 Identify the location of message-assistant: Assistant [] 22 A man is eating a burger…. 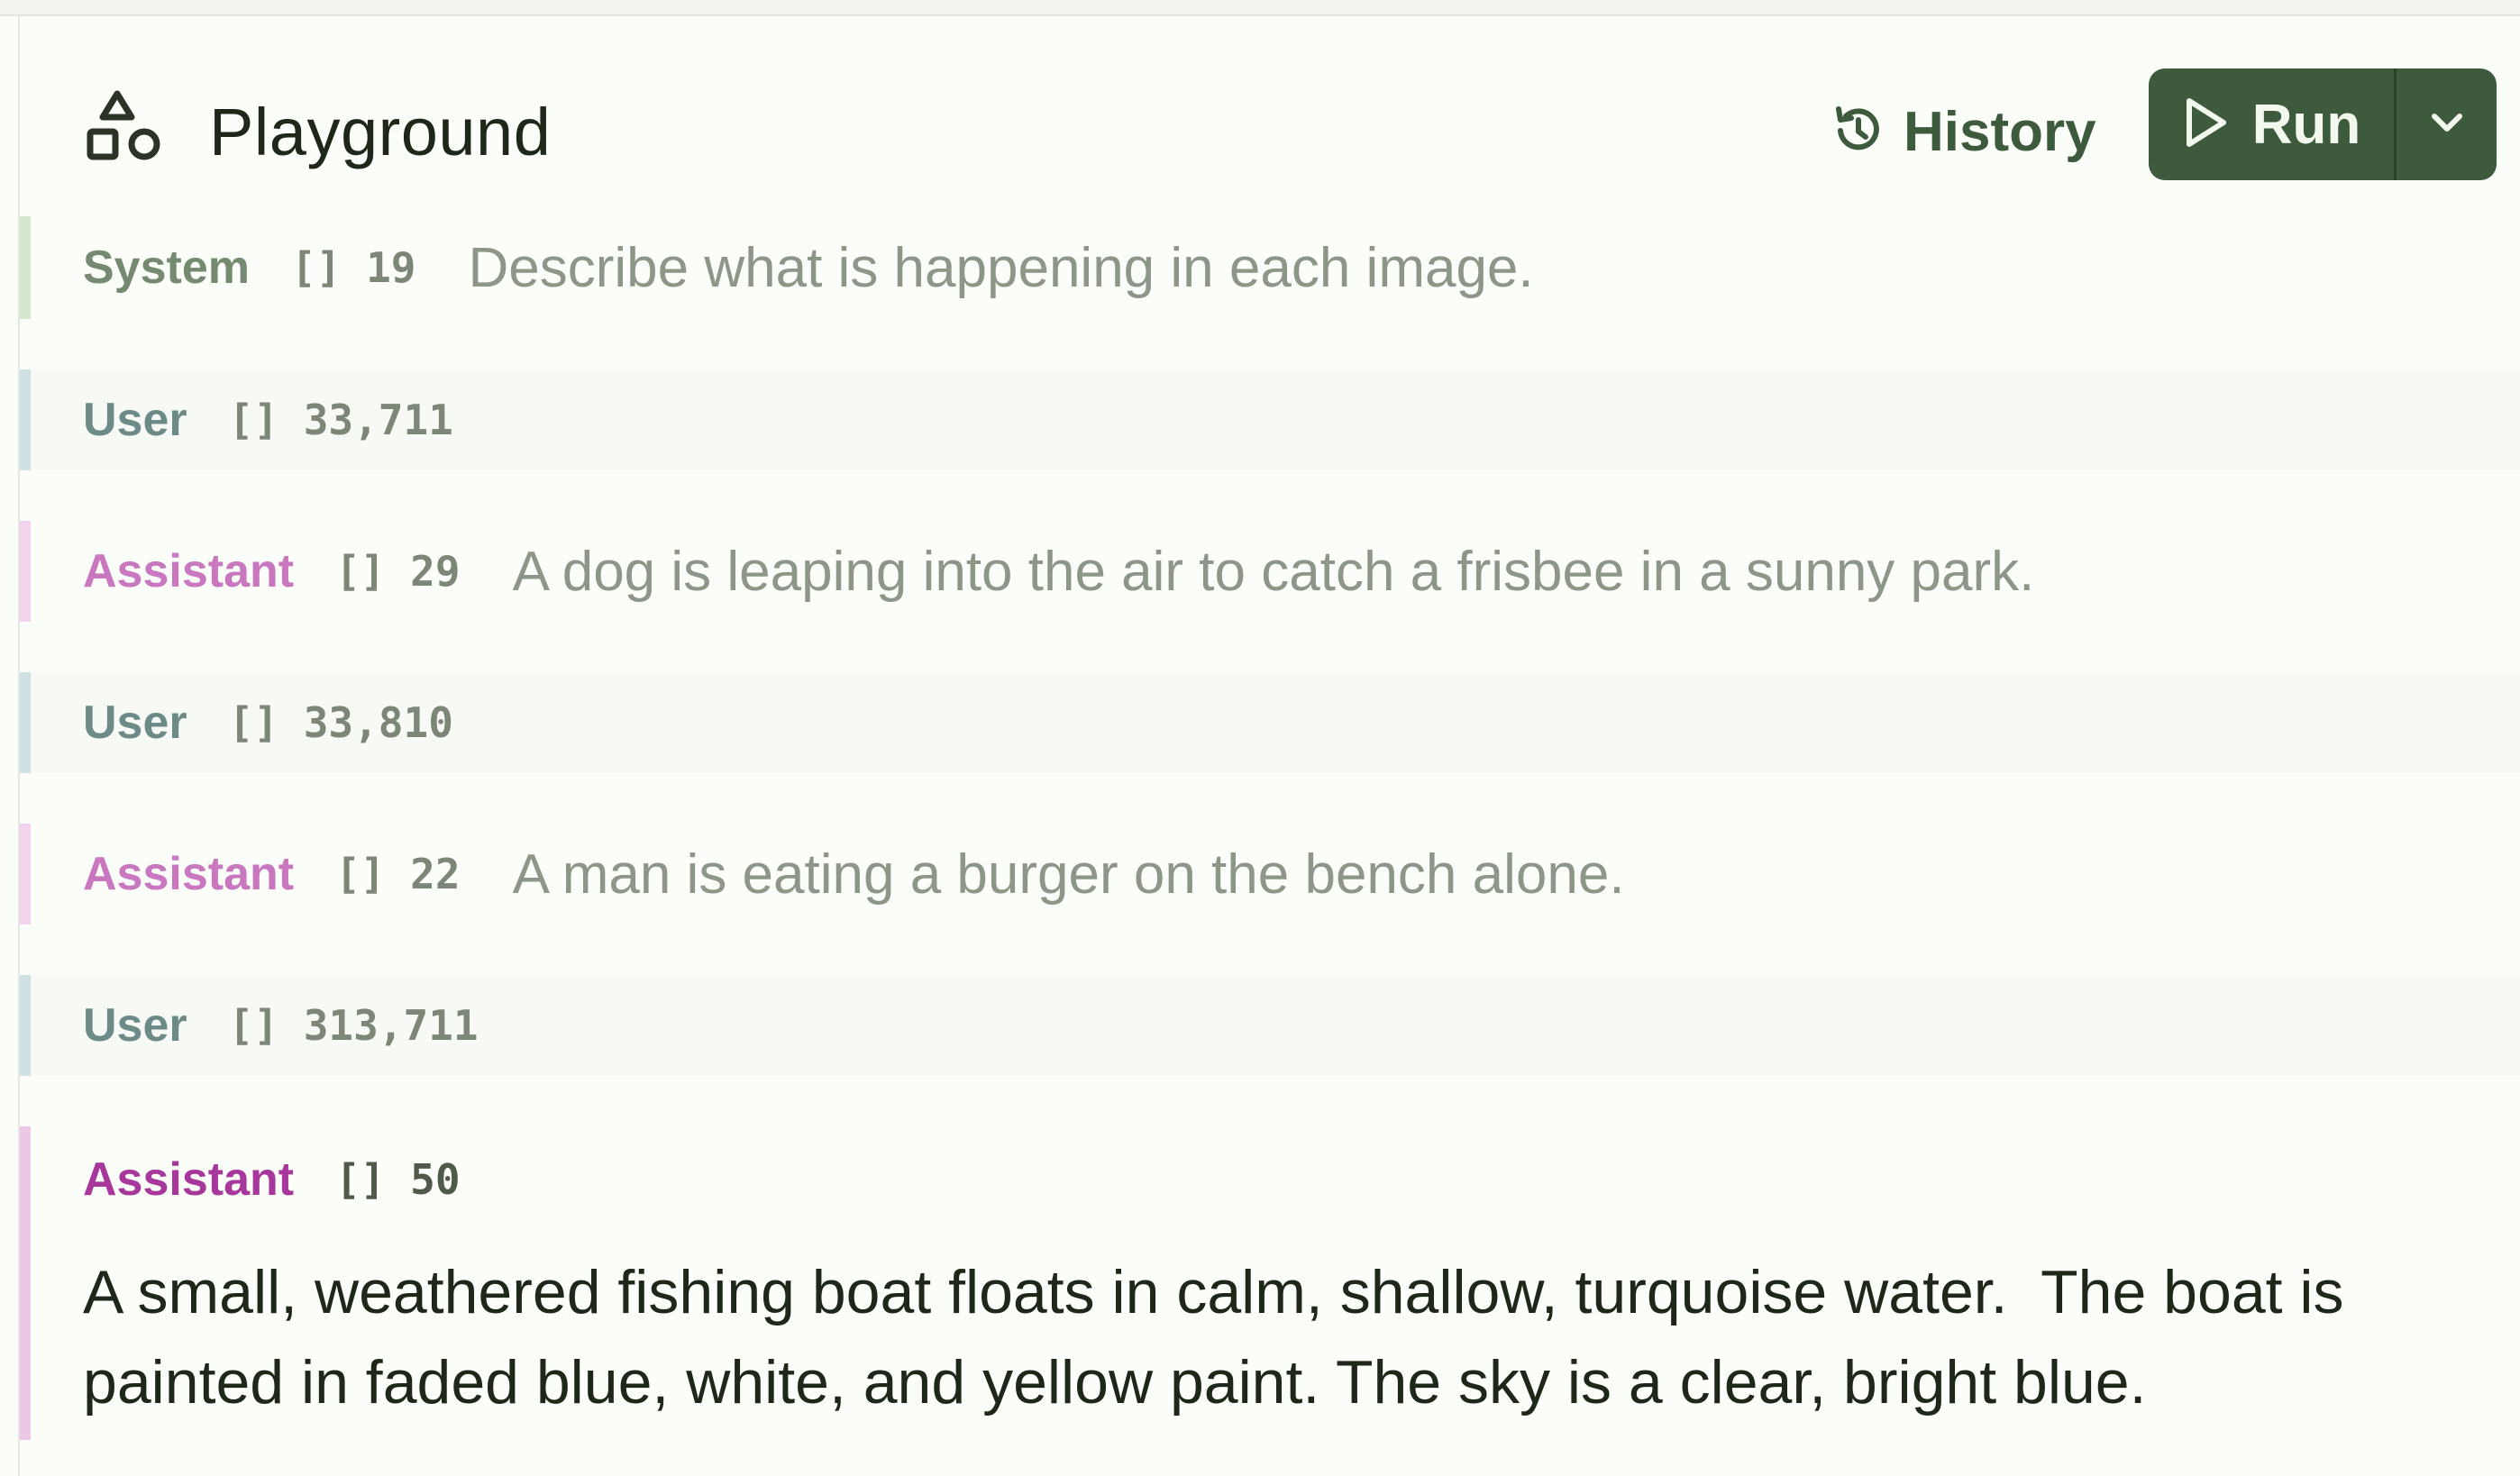
(1270, 875).